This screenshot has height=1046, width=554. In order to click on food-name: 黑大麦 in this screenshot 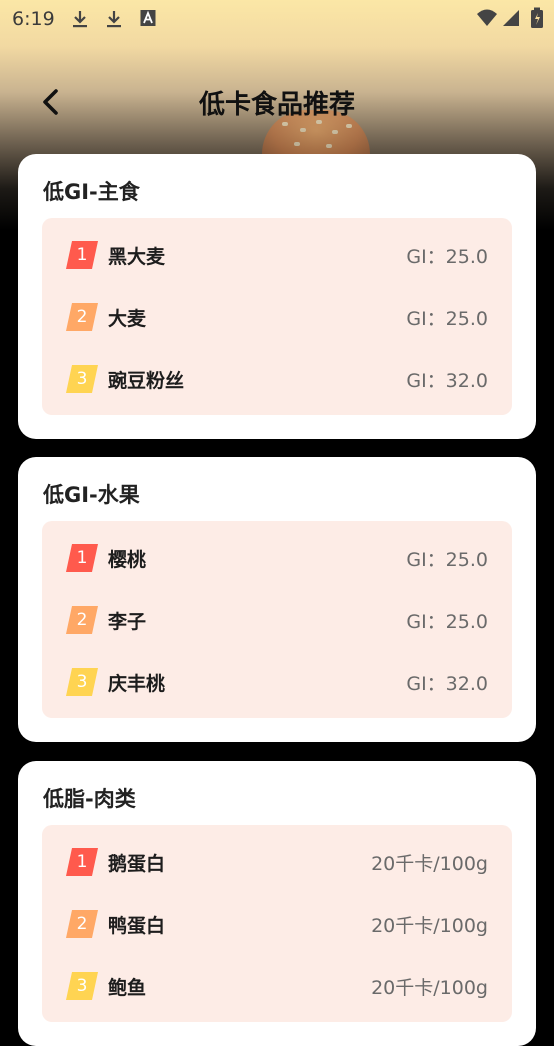, I will do `click(137, 257)`.